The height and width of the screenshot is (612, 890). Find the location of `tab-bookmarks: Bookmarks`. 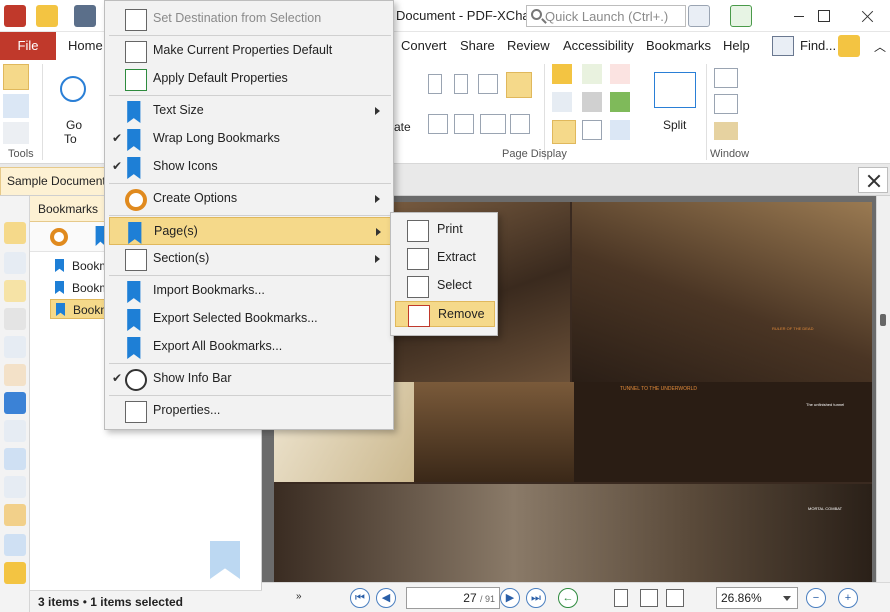

tab-bookmarks: Bookmarks is located at coordinates (678, 45).